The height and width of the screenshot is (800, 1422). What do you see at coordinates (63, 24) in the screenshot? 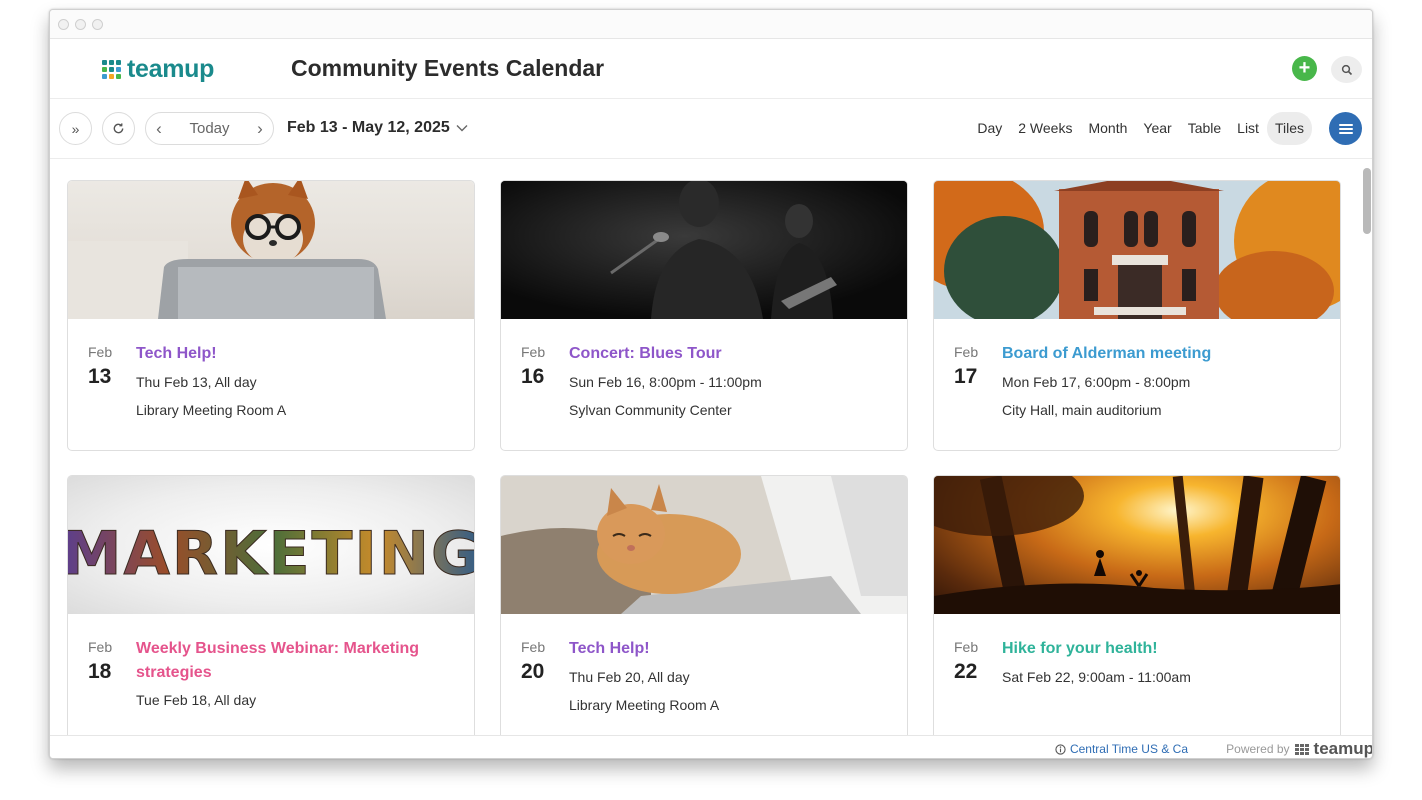
I see `window-close-button` at bounding box center [63, 24].